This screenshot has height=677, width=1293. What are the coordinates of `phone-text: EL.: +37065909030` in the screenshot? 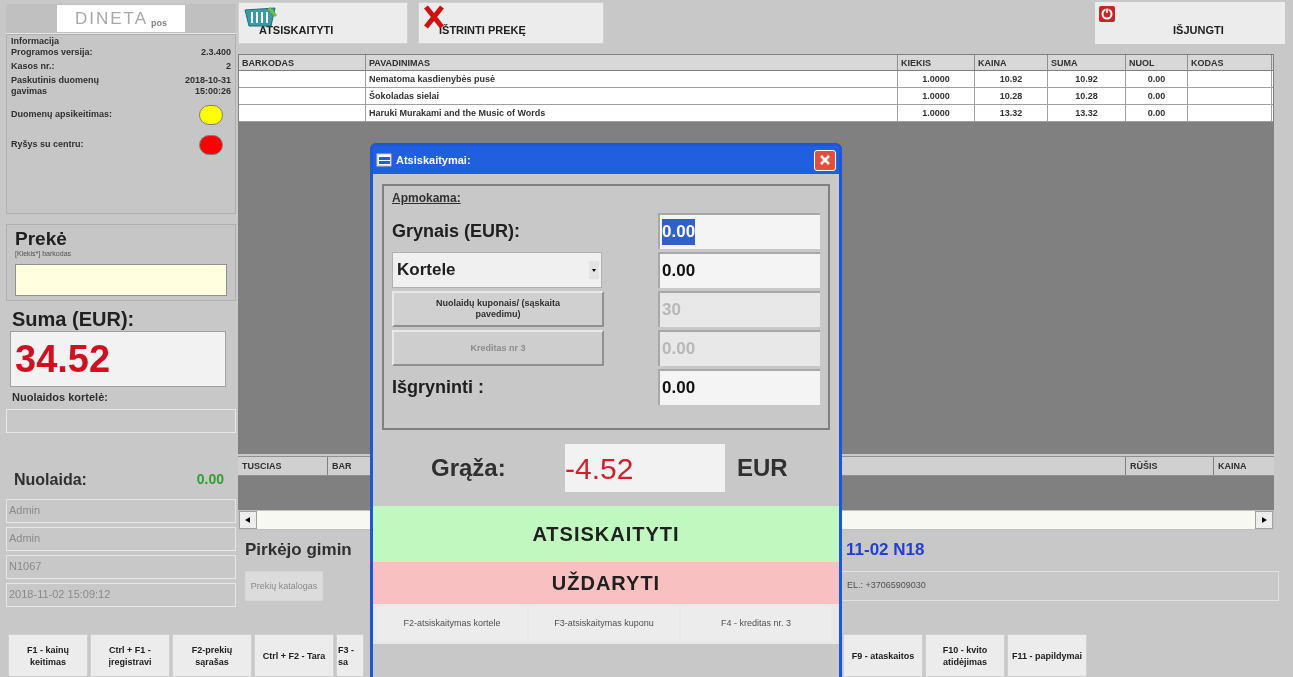 It's located at (886, 586).